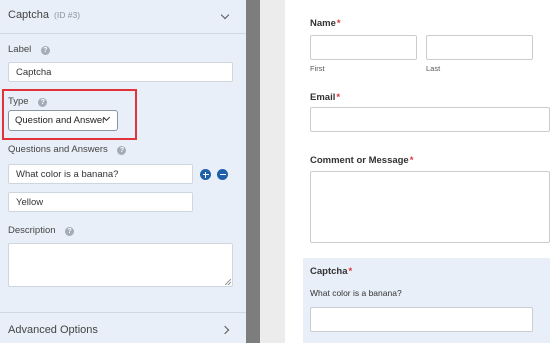  What do you see at coordinates (123, 312) in the screenshot?
I see `advanced-separator` at bounding box center [123, 312].